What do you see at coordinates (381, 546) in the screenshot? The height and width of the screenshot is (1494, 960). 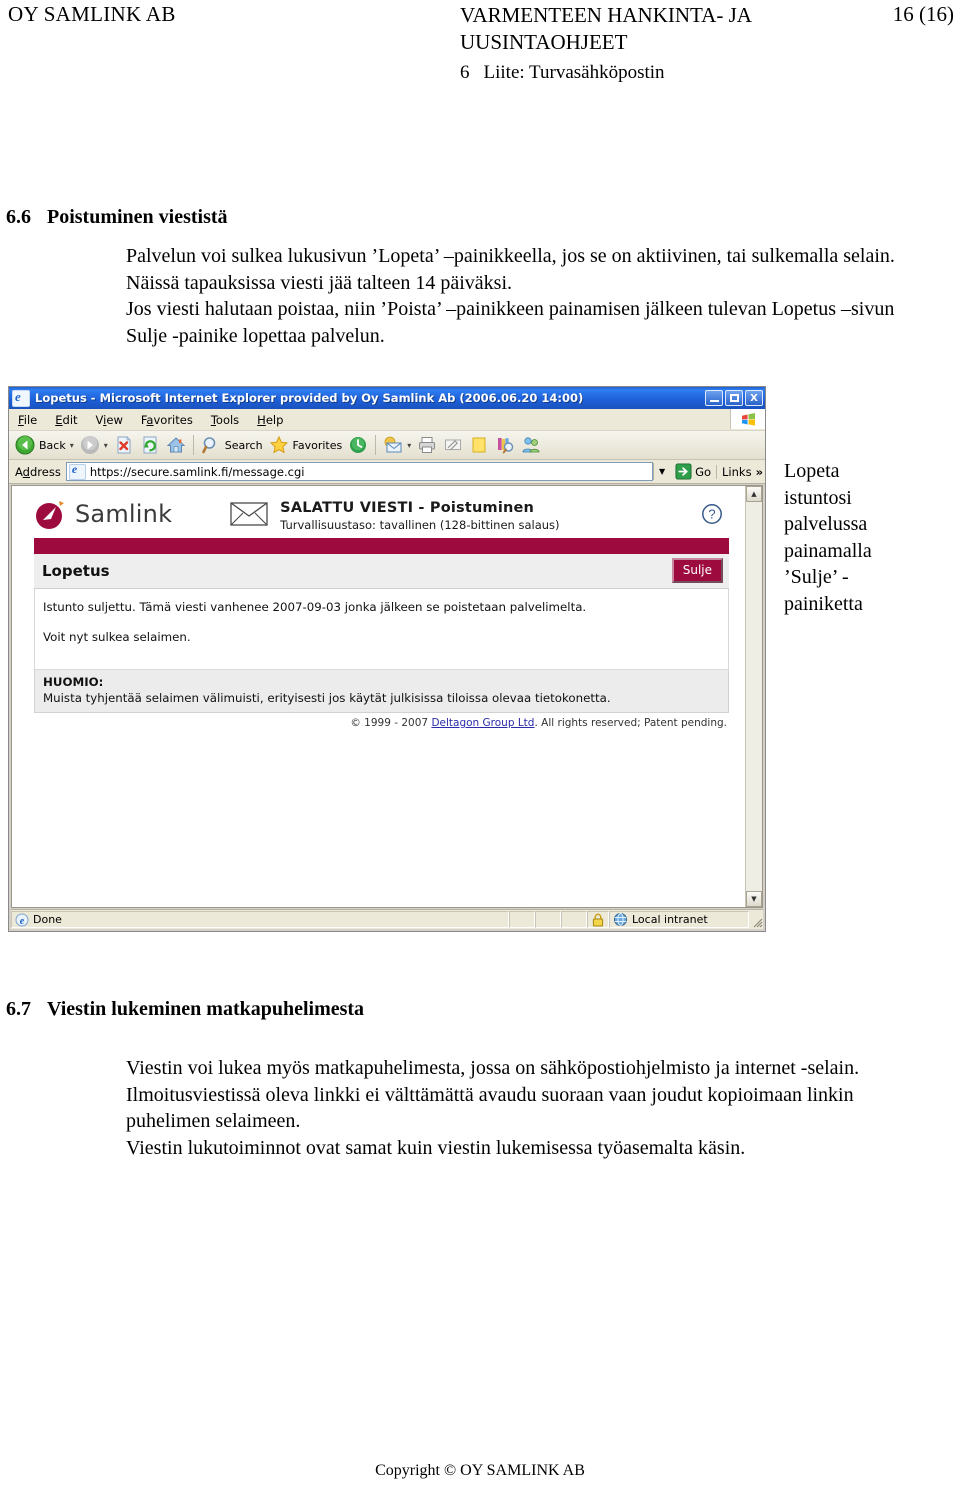 I see `accent-bar` at bounding box center [381, 546].